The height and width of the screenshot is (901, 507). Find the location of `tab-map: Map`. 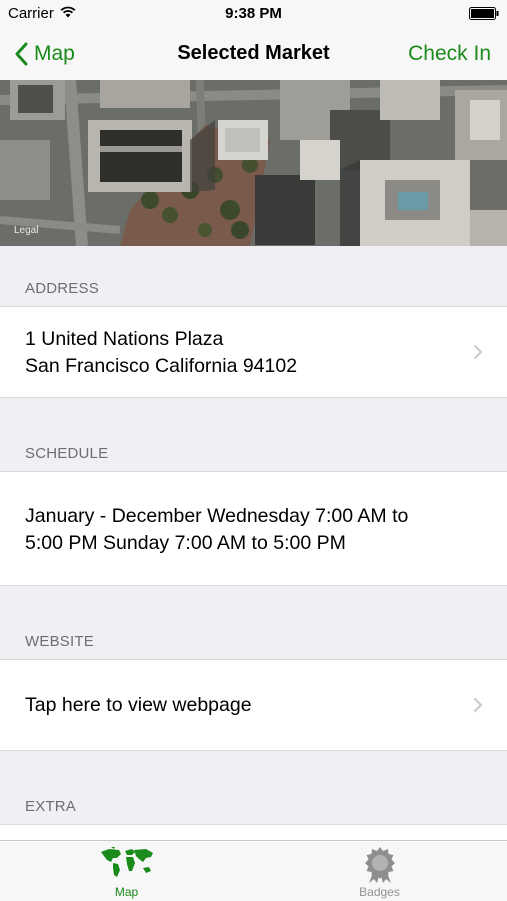

tab-map: Map is located at coordinates (126, 871).